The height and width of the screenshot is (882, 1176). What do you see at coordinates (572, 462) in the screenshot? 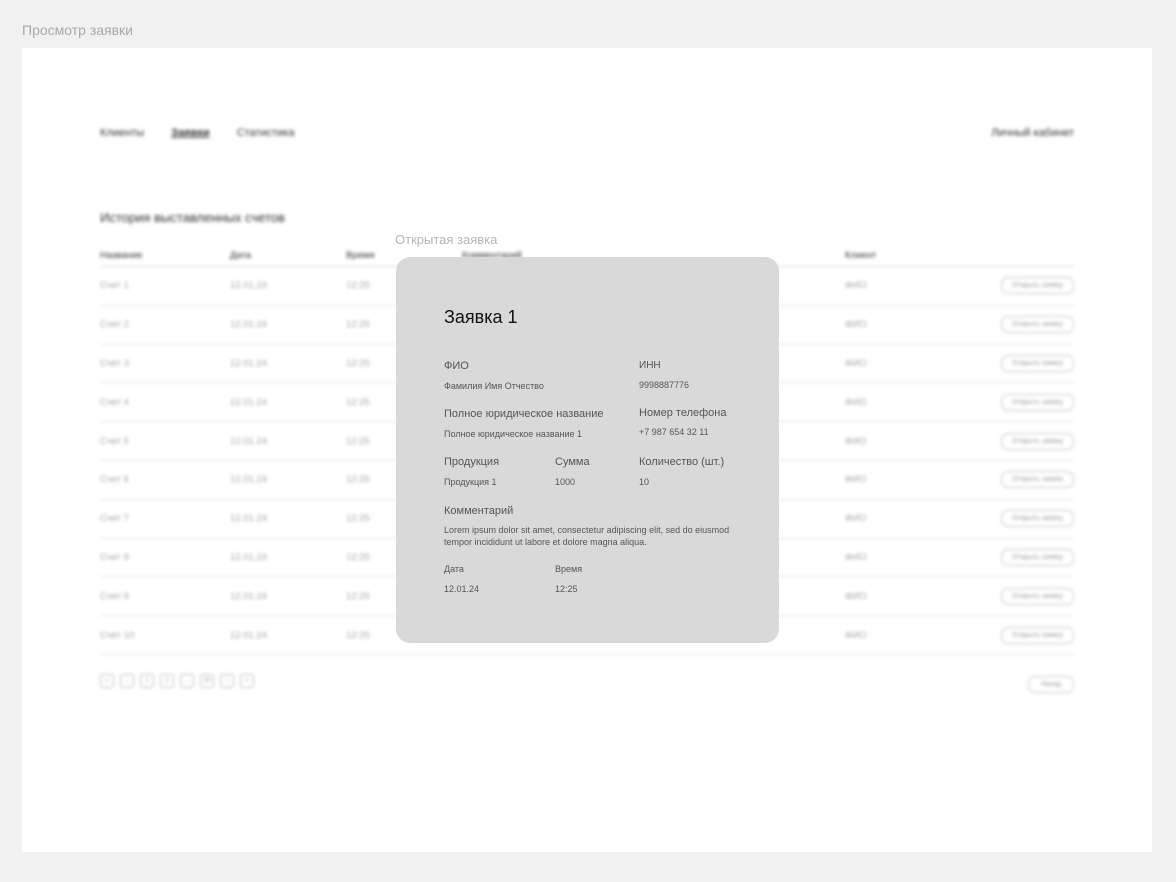
I see `sum-label: Сумма` at bounding box center [572, 462].